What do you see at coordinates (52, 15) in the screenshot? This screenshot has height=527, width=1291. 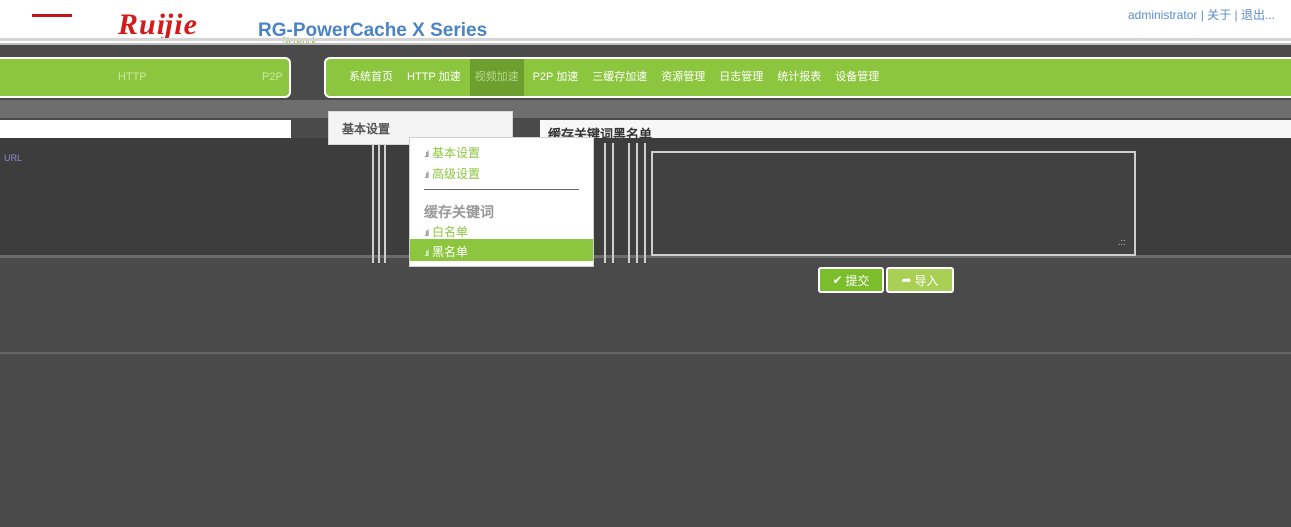 I see `logo-dash` at bounding box center [52, 15].